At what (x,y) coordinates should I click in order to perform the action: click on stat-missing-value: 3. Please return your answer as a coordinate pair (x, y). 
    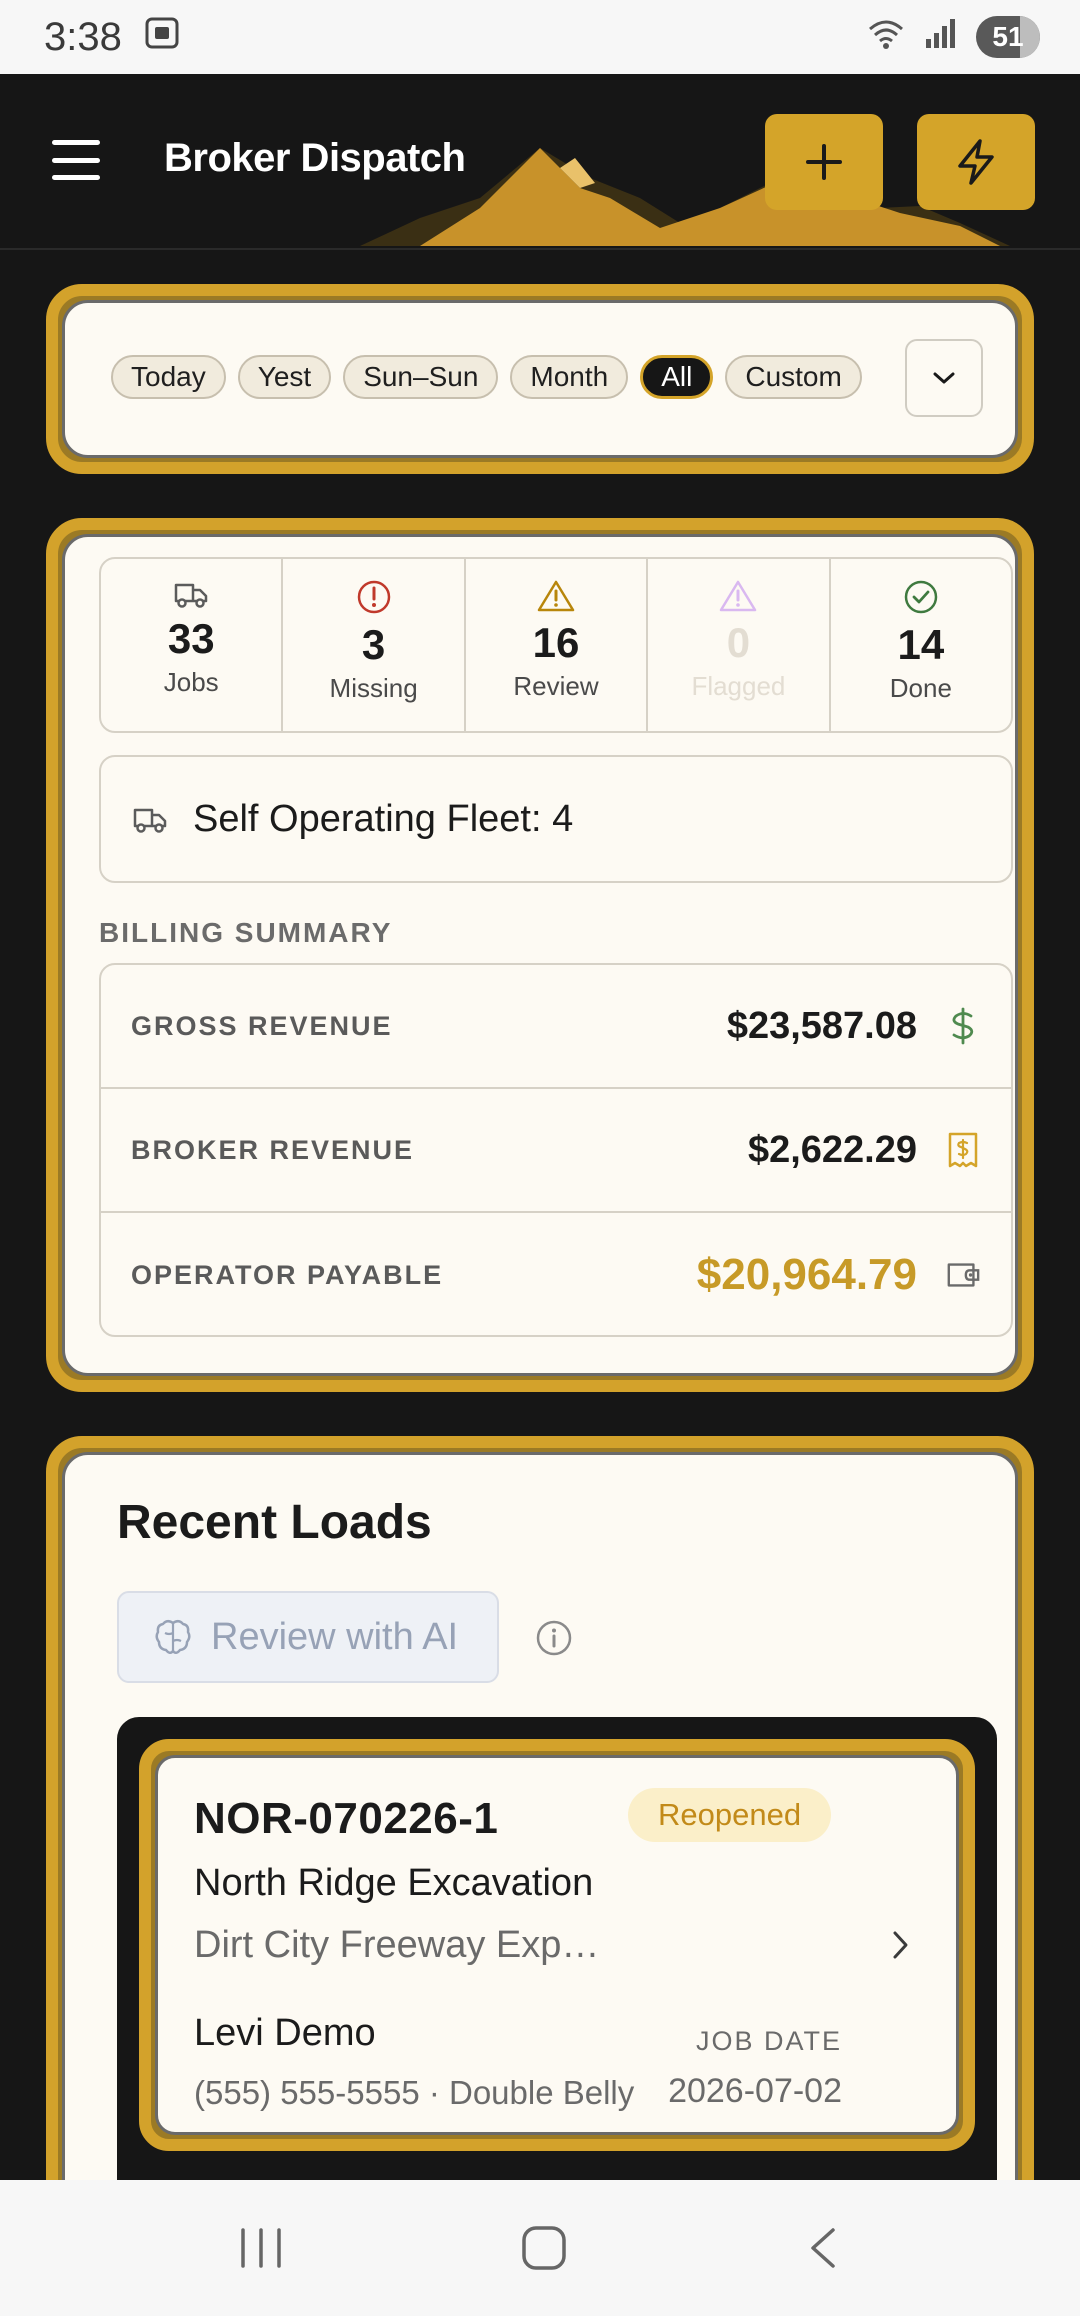
    Looking at the image, I should click on (373, 644).